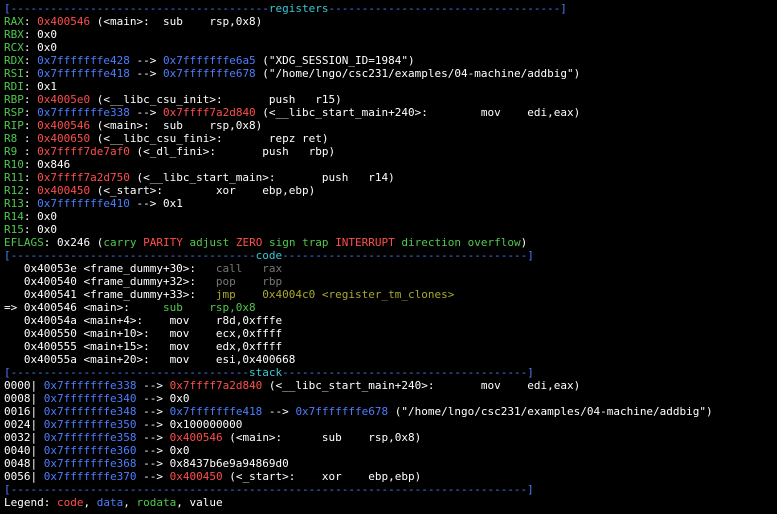 The height and width of the screenshot is (514, 777). I want to click on register-rip: RIP: 0x400546 (<main>: sub rsp,0x8), so click(389, 125).